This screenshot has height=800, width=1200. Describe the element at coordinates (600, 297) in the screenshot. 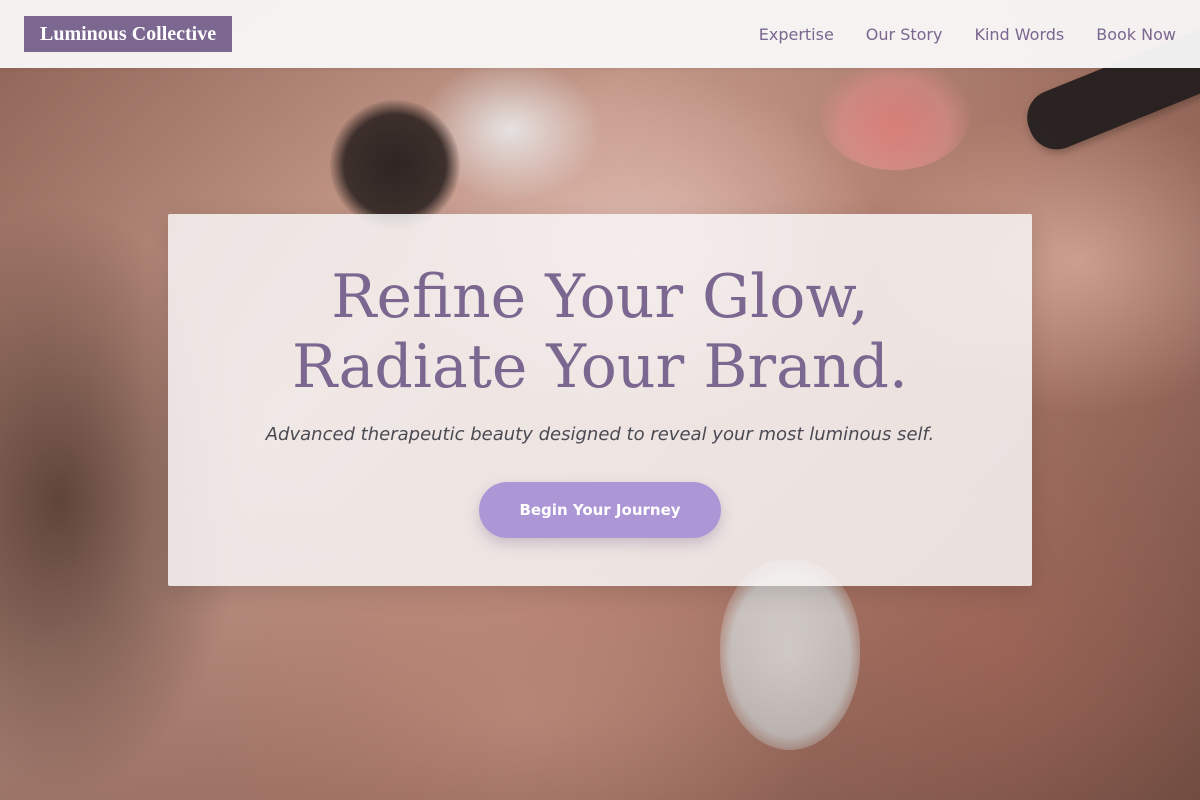

I see `hero-title-line-1: Refine Your Glow,` at that location.